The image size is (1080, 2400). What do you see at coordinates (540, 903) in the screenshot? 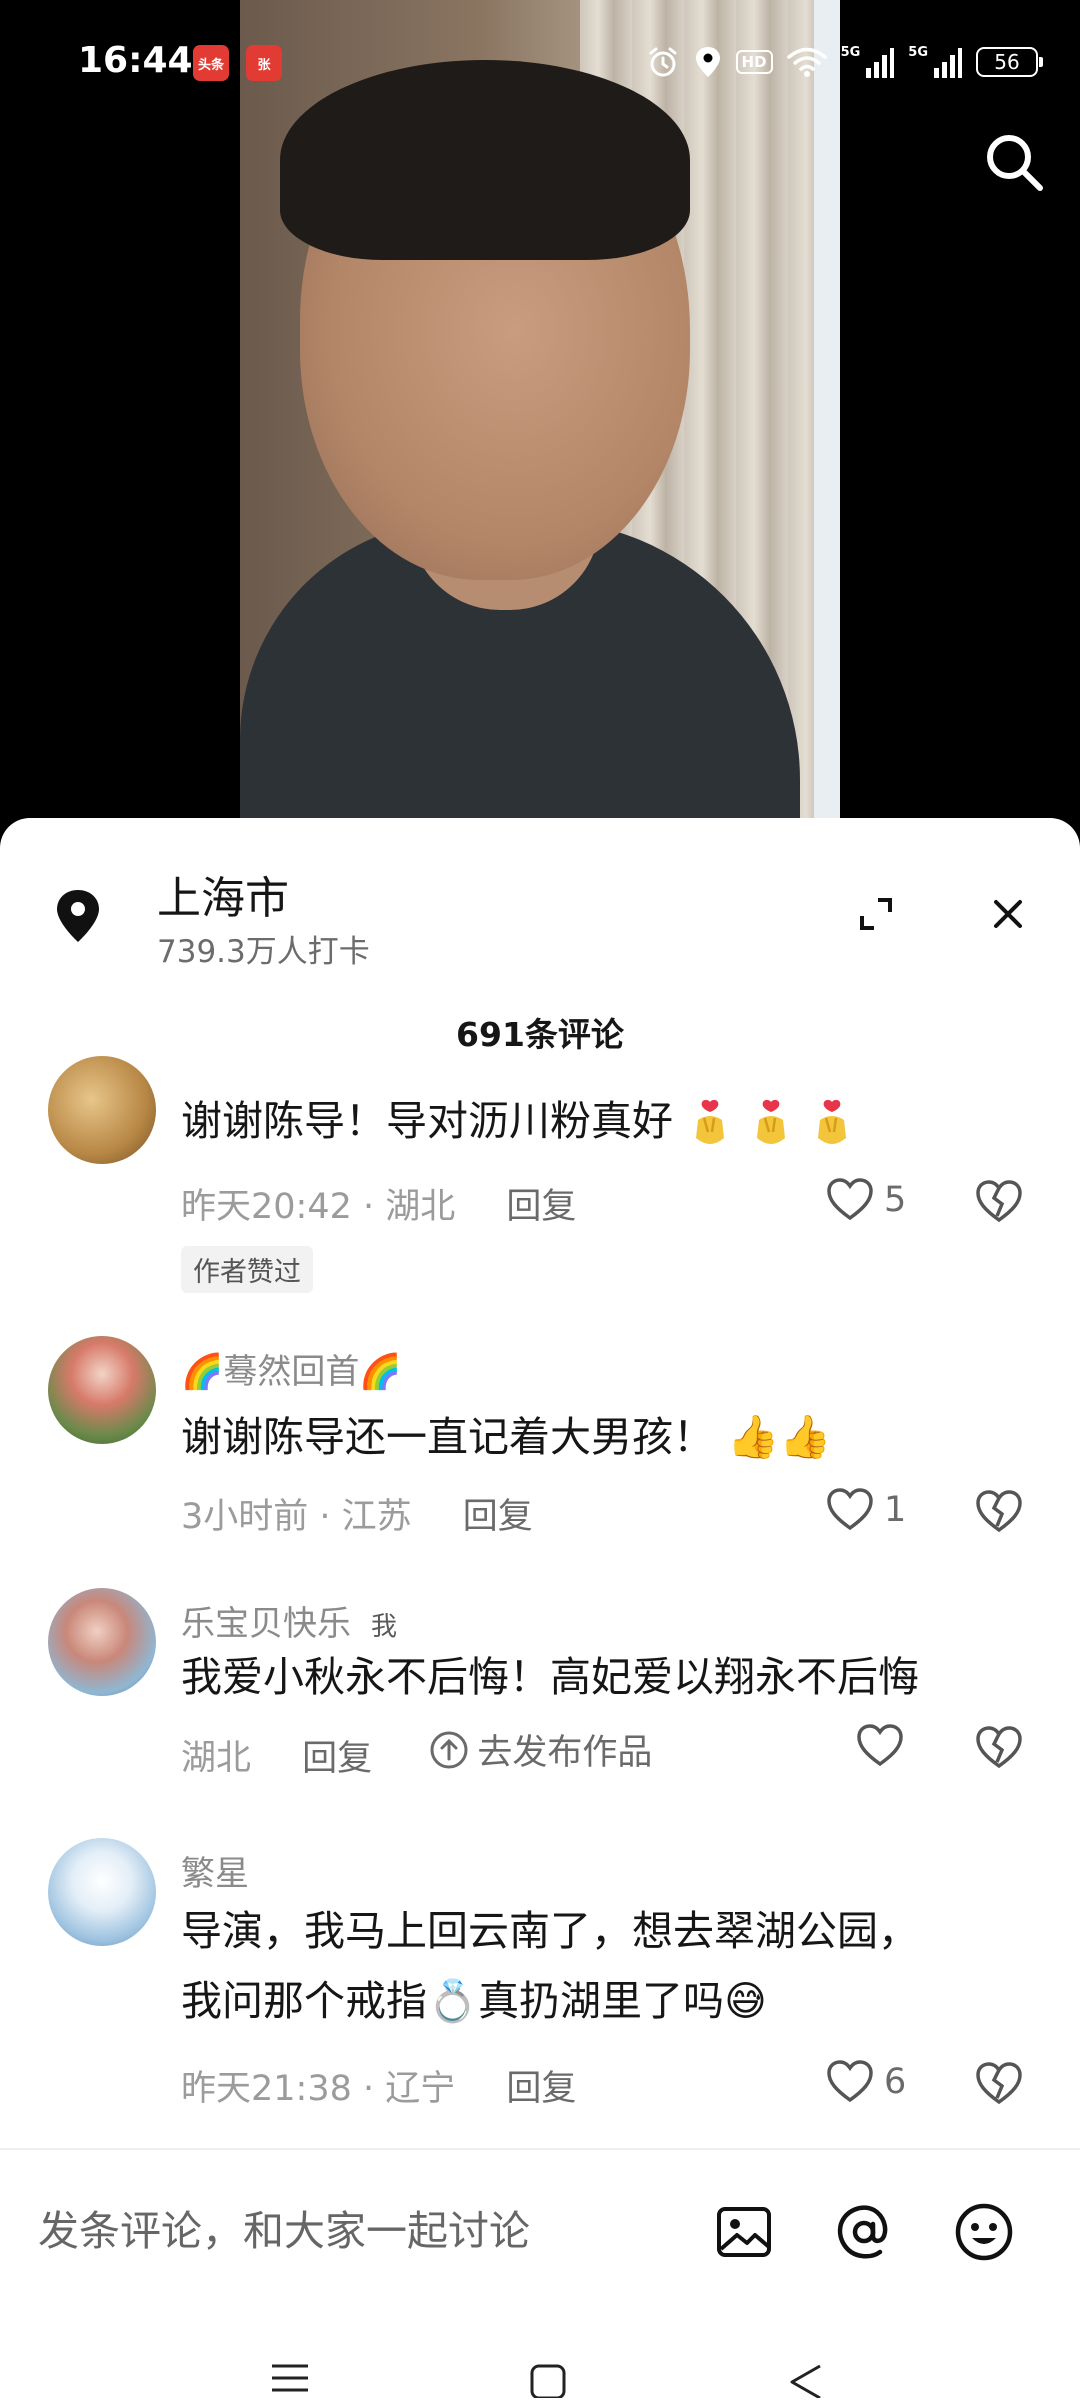
I see `location-header: 上海市 739.3万人打卡` at bounding box center [540, 903].